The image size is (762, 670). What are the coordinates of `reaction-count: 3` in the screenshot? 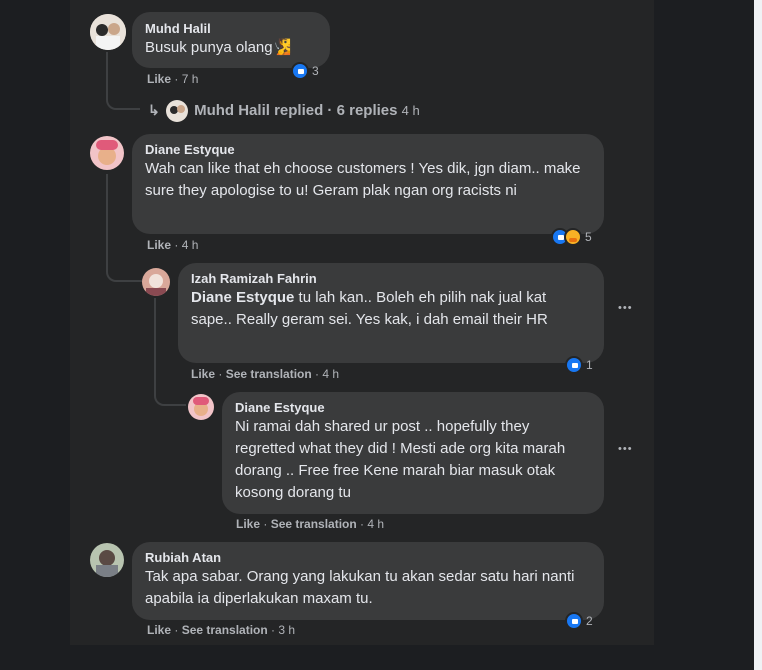 It's located at (315, 71).